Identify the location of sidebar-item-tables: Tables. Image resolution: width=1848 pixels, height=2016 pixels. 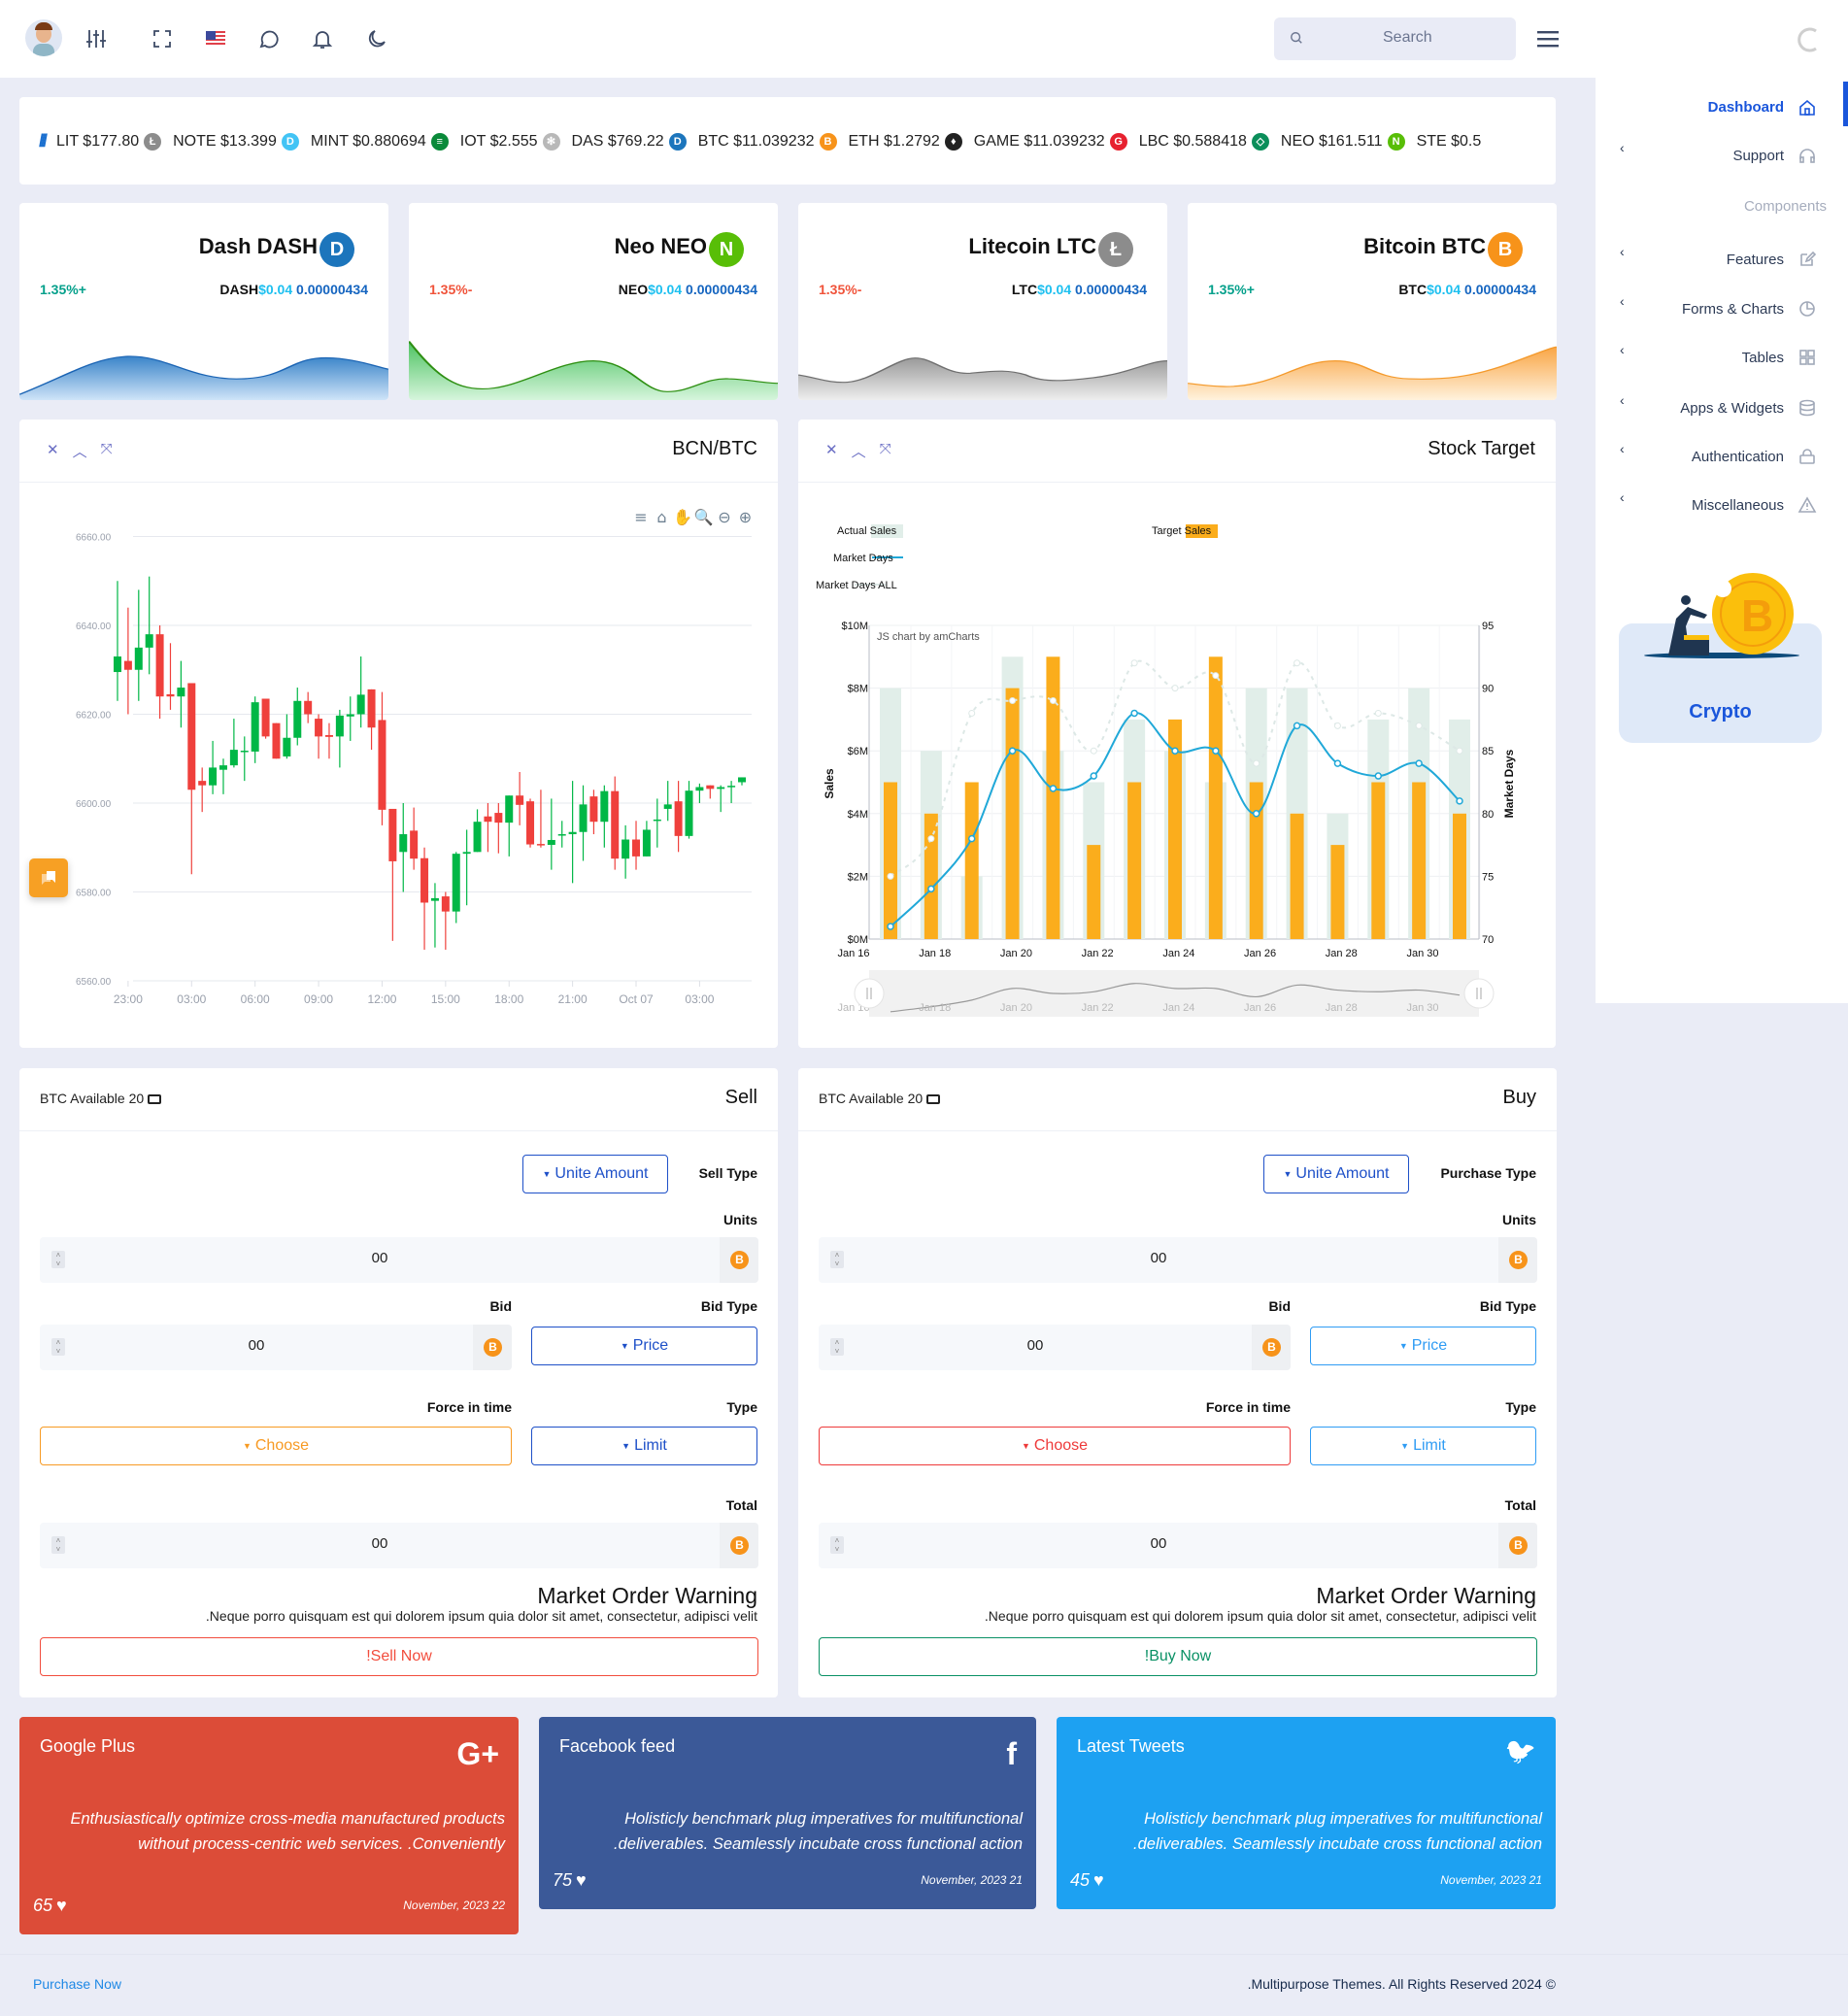
(1779, 357).